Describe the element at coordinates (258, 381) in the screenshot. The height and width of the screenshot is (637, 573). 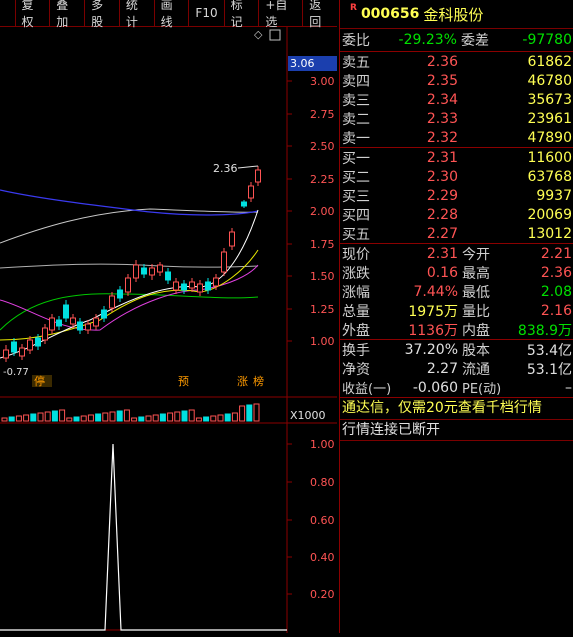
I see `event-ranking-label: 榜` at that location.